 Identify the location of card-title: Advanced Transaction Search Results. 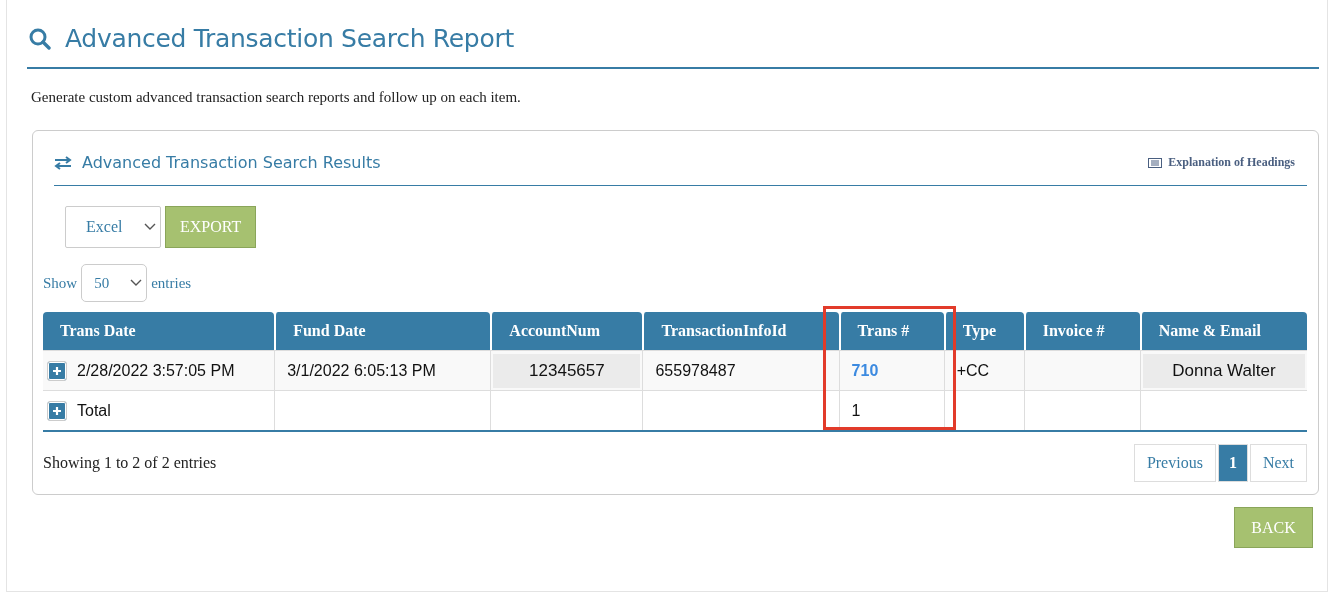
(231, 162).